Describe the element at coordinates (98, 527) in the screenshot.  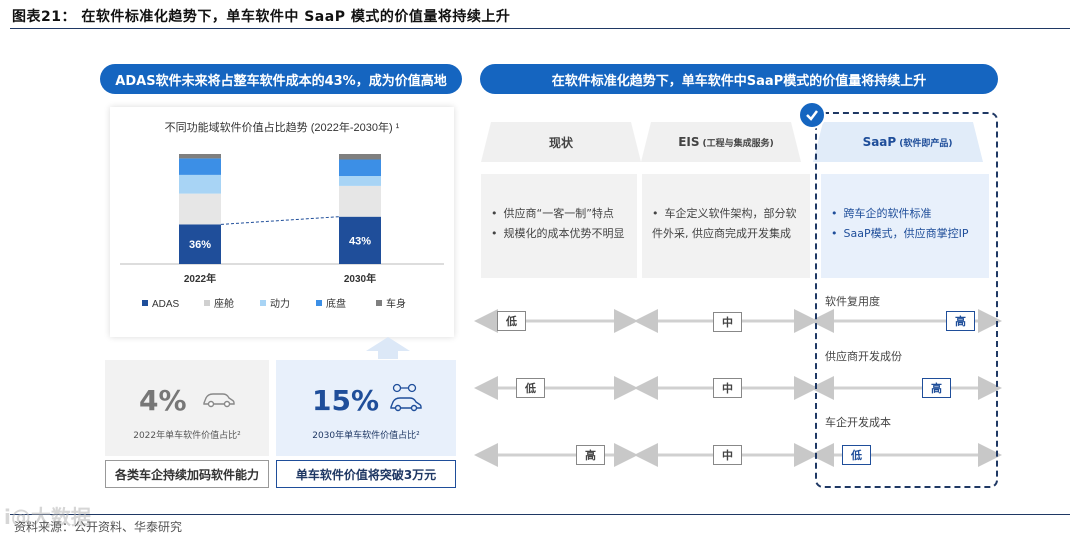
I see `source-note: 资料来源：公开资料、华泰研究` at that location.